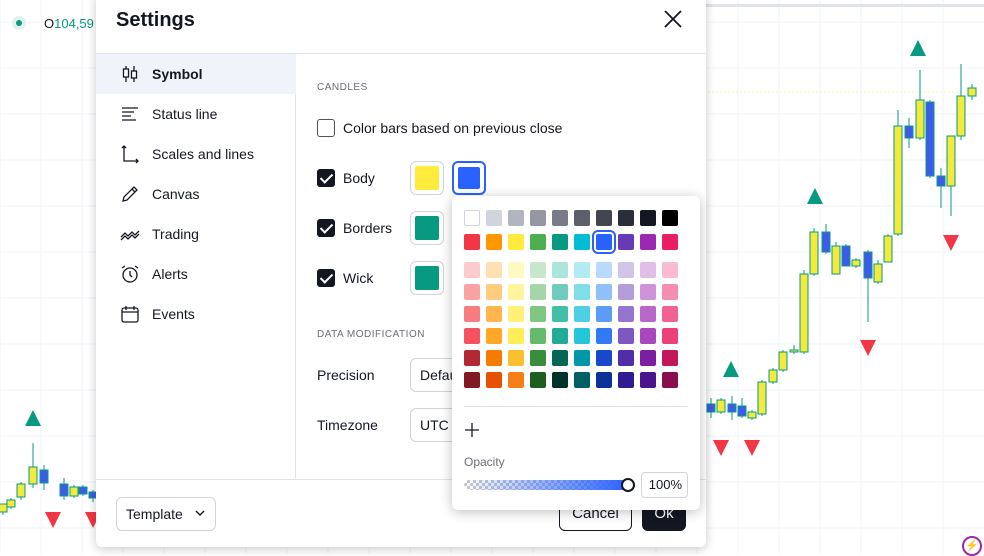 This screenshot has width=984, height=556. Describe the element at coordinates (196, 234) in the screenshot. I see `sidebar-item-trading: Trading` at that location.